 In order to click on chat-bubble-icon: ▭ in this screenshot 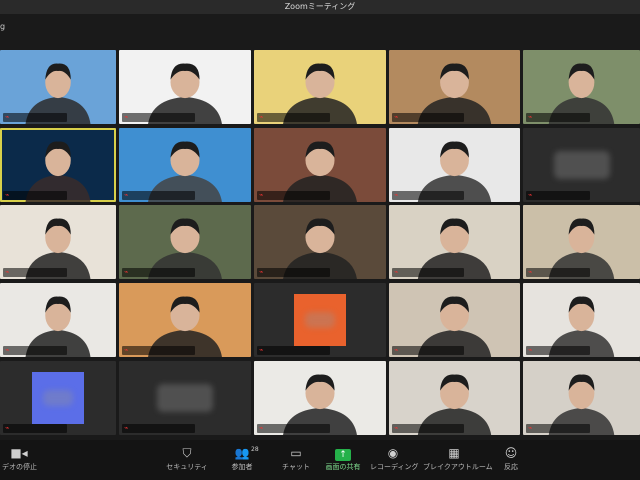, I will do `click(296, 453)`.